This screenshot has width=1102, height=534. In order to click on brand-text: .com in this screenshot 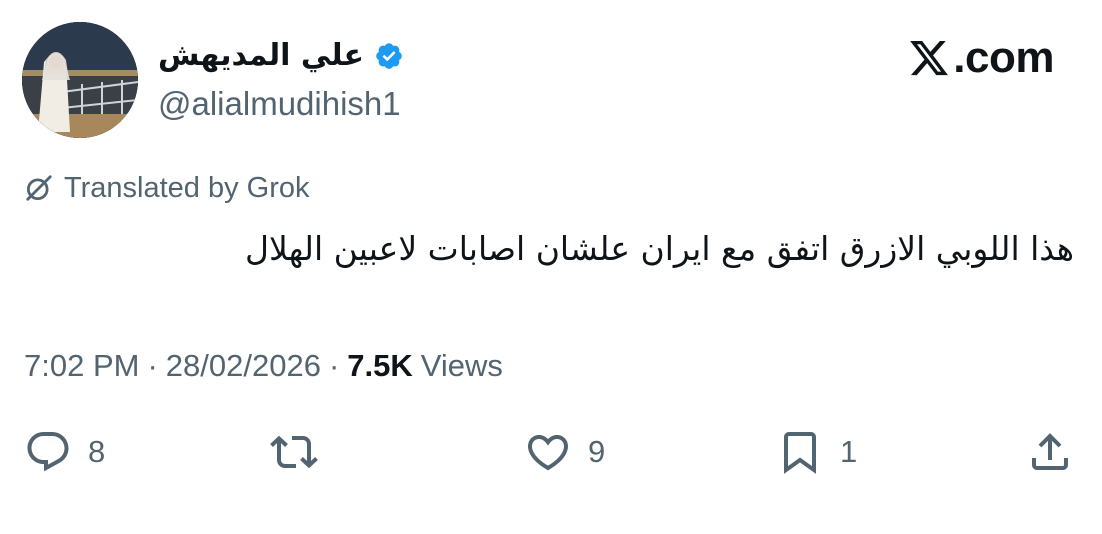, I will do `click(1003, 57)`.